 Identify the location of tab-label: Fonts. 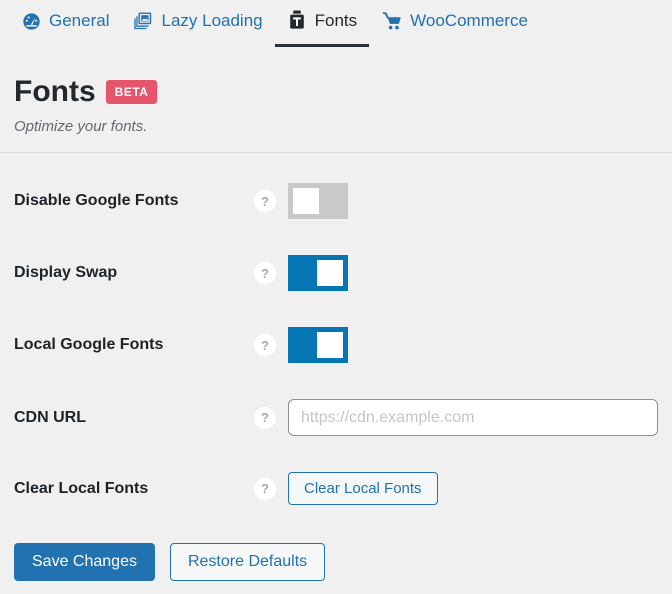
(336, 20).